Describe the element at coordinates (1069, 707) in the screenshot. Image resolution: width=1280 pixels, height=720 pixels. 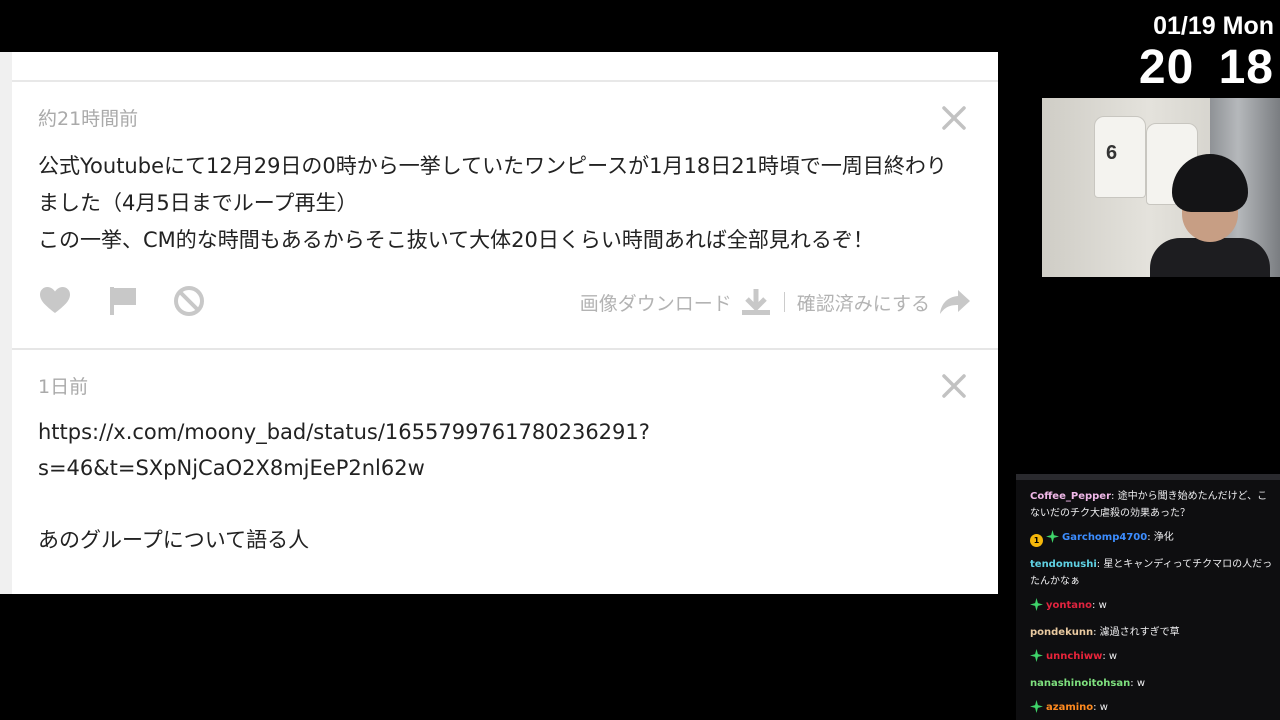
I see `chat-username: azamino` at that location.